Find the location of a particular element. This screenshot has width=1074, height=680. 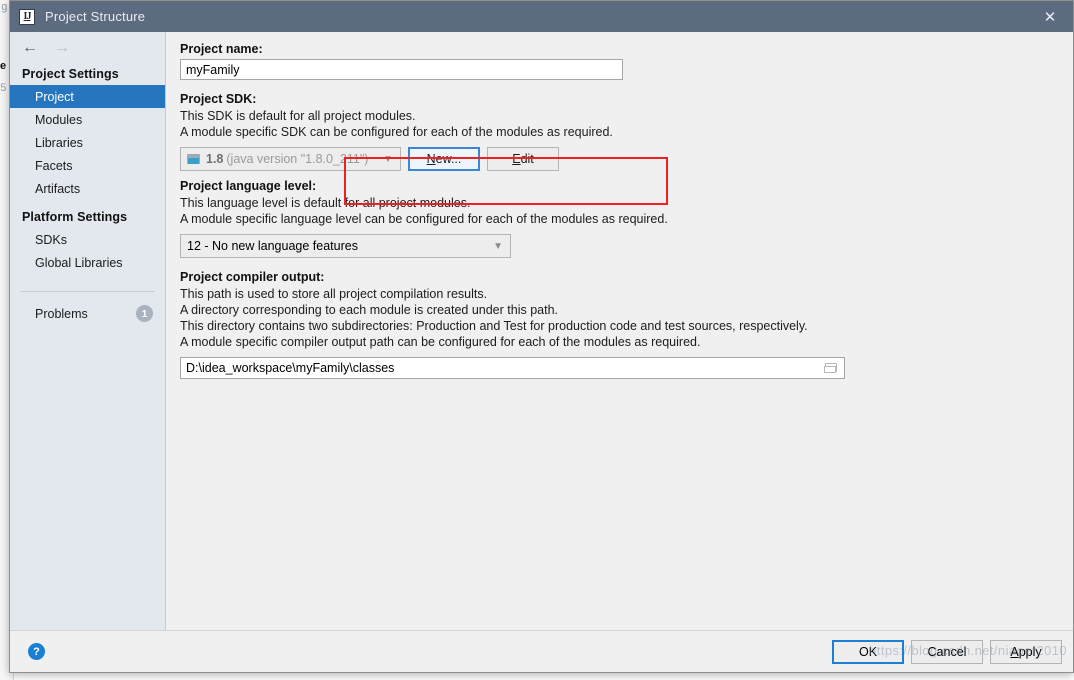

project-sdk-label: Project SDK: is located at coordinates (218, 99).